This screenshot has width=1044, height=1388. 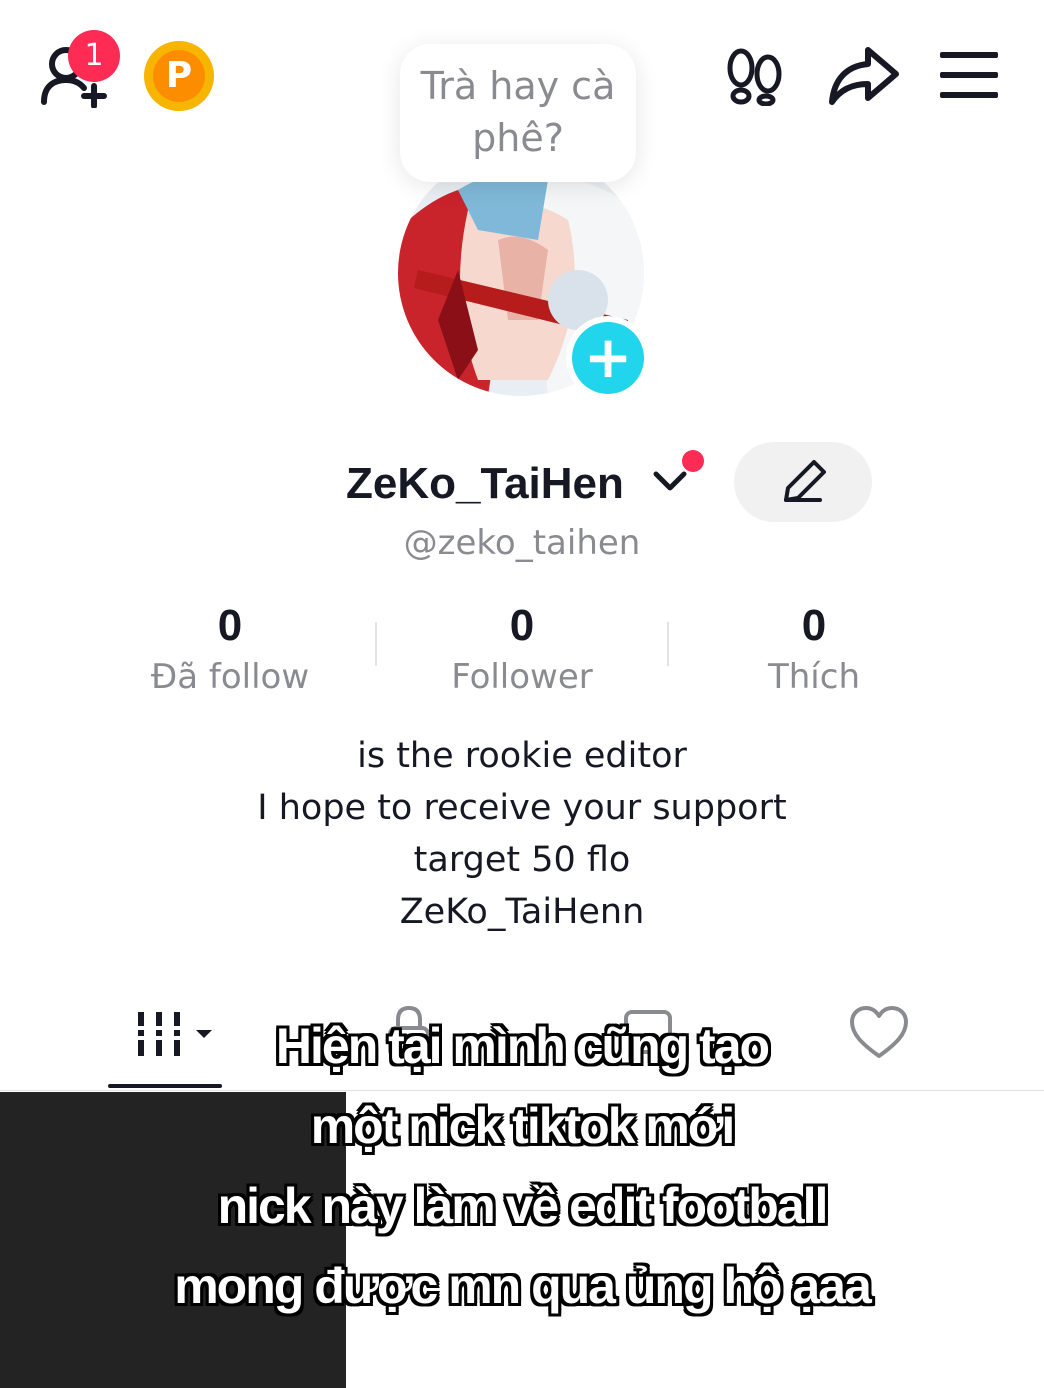 What do you see at coordinates (969, 76) in the screenshot?
I see `menu-button` at bounding box center [969, 76].